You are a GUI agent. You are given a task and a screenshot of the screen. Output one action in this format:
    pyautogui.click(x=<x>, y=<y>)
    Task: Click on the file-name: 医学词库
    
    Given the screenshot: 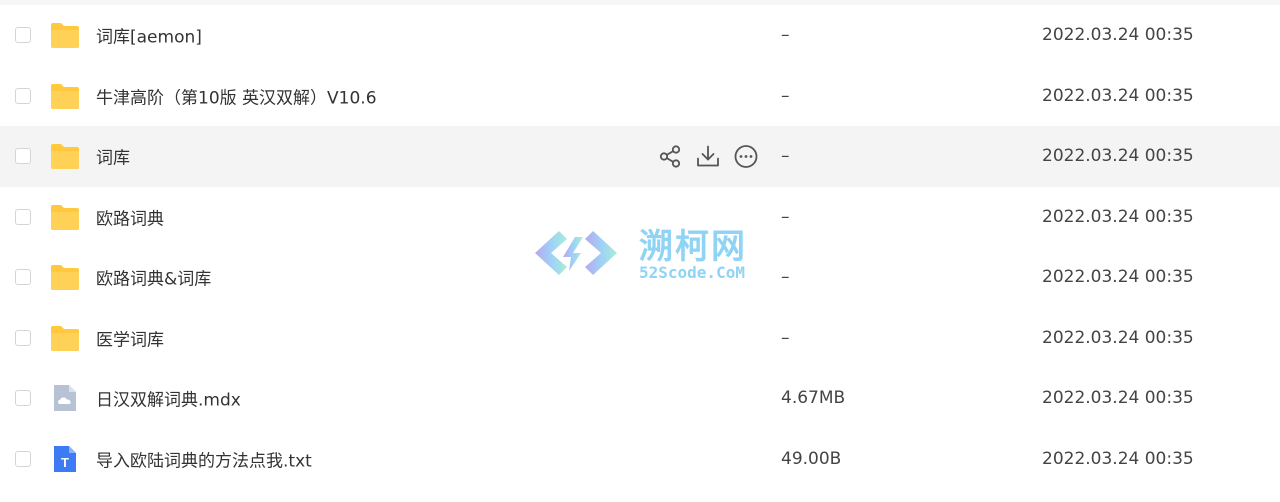 What is the action you would take?
    pyautogui.click(x=130, y=337)
    